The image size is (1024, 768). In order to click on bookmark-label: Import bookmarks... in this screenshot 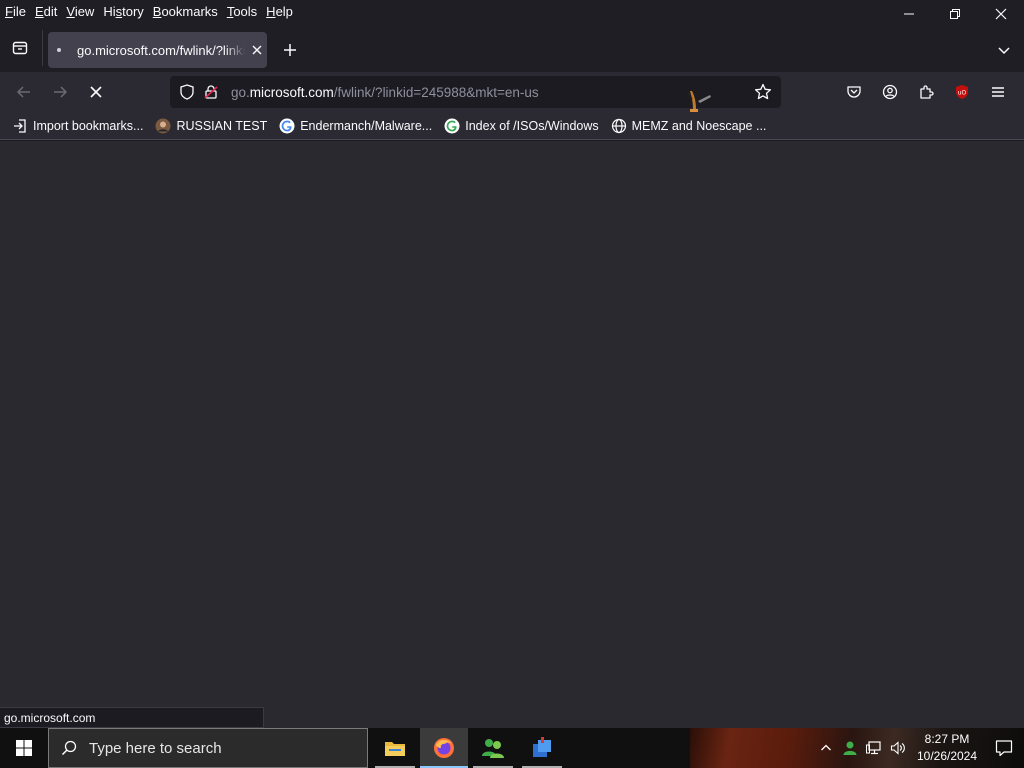, I will do `click(88, 125)`.